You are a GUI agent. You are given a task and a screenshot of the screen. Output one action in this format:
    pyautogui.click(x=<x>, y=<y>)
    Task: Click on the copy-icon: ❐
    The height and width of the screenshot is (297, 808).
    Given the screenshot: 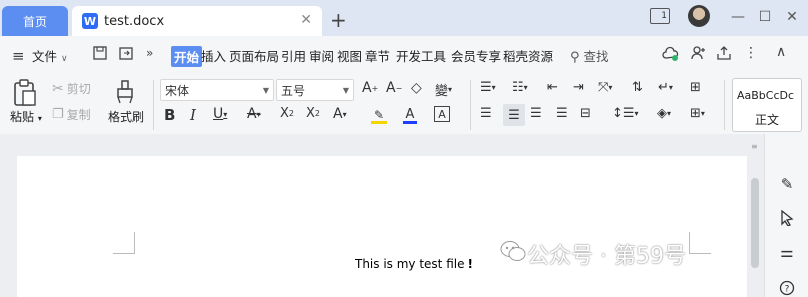 What is the action you would take?
    pyautogui.click(x=58, y=114)
    